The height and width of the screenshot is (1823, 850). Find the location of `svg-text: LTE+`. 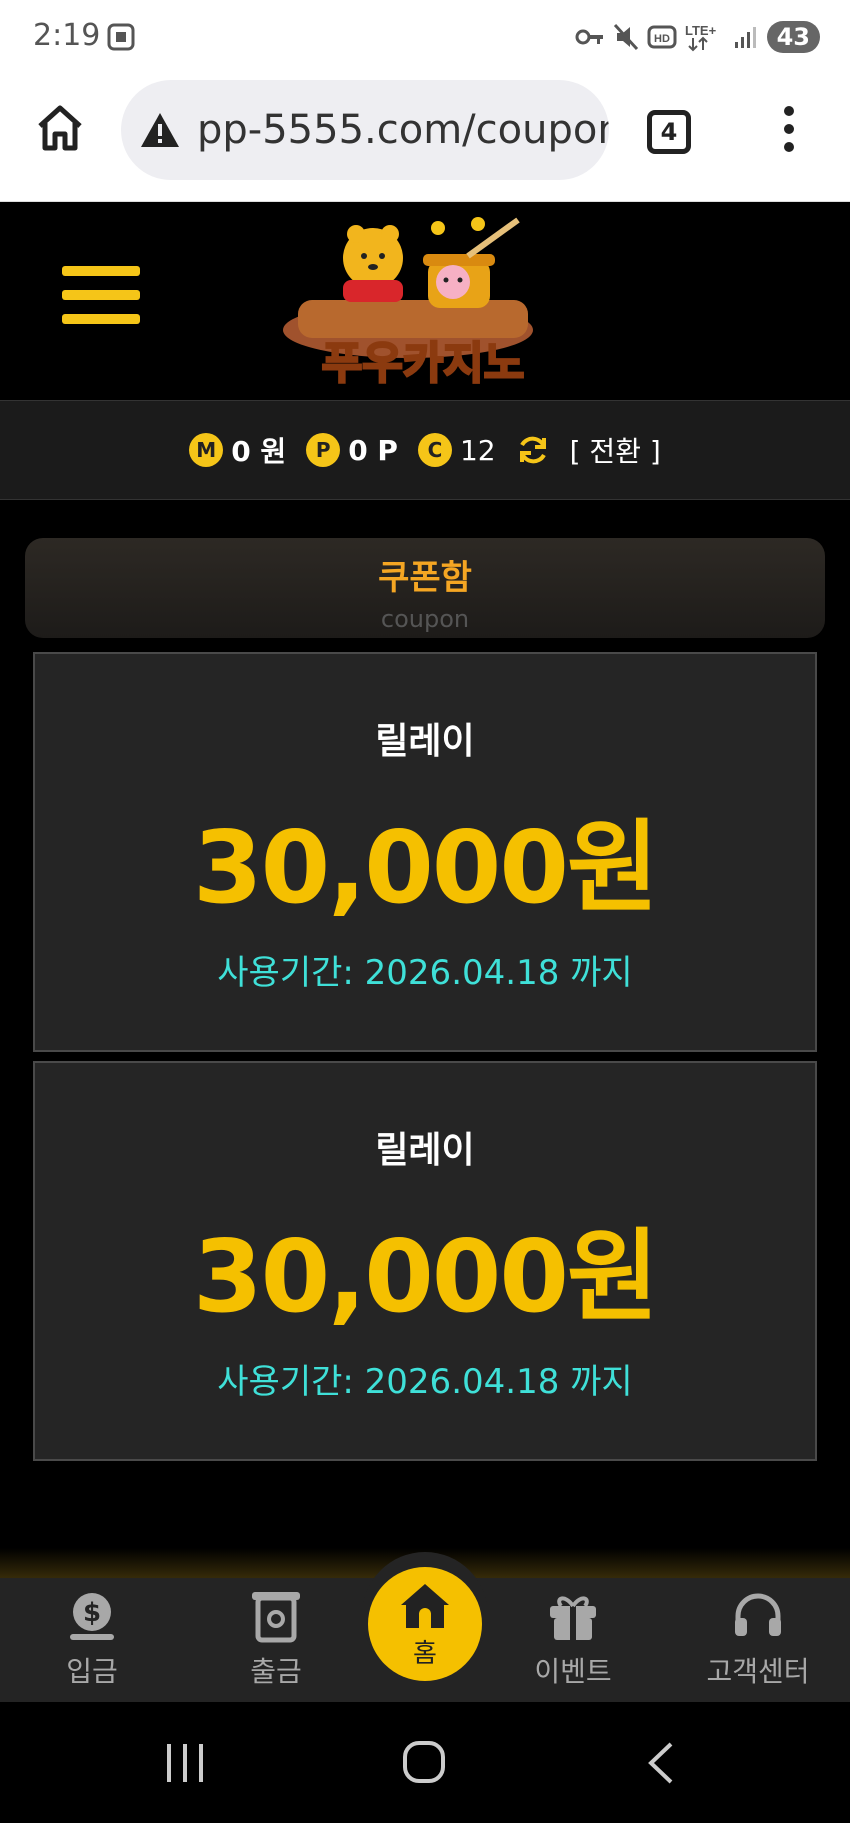

svg-text: LTE+ is located at coordinates (701, 30).